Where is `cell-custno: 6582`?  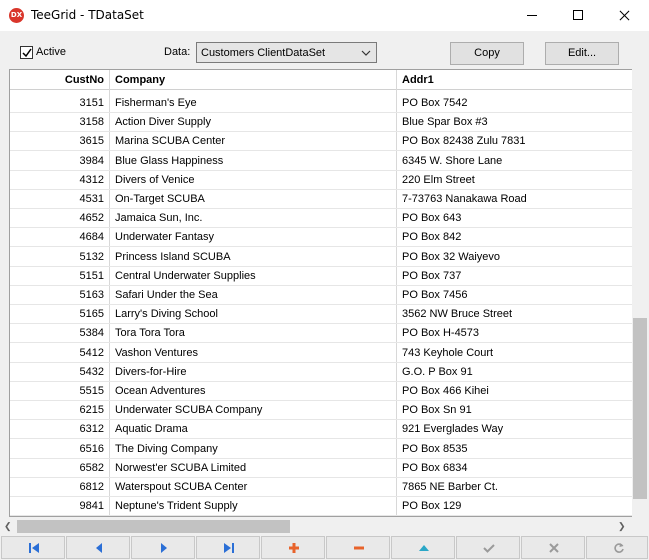
cell-custno: 6582 is located at coordinates (57, 468).